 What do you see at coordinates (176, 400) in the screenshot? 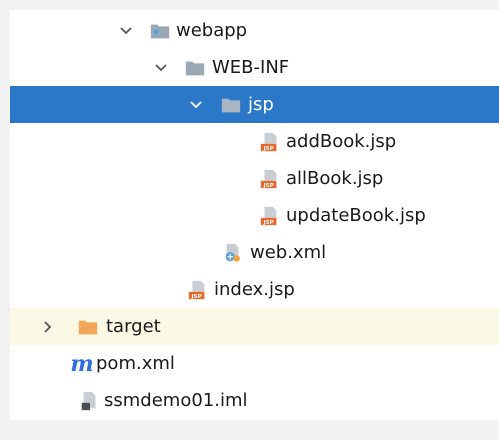
I see `tree-row-label: ssmdemo01.iml` at bounding box center [176, 400].